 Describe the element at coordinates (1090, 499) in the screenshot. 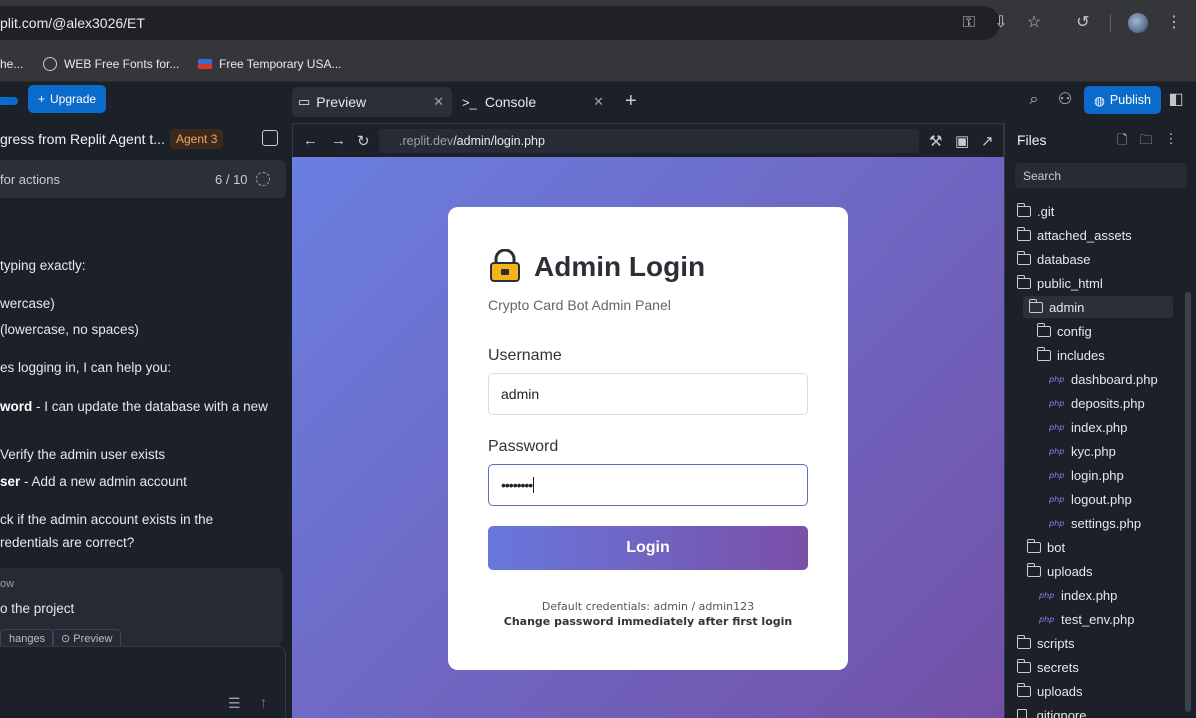

I see `file-item: php logout.php` at that location.